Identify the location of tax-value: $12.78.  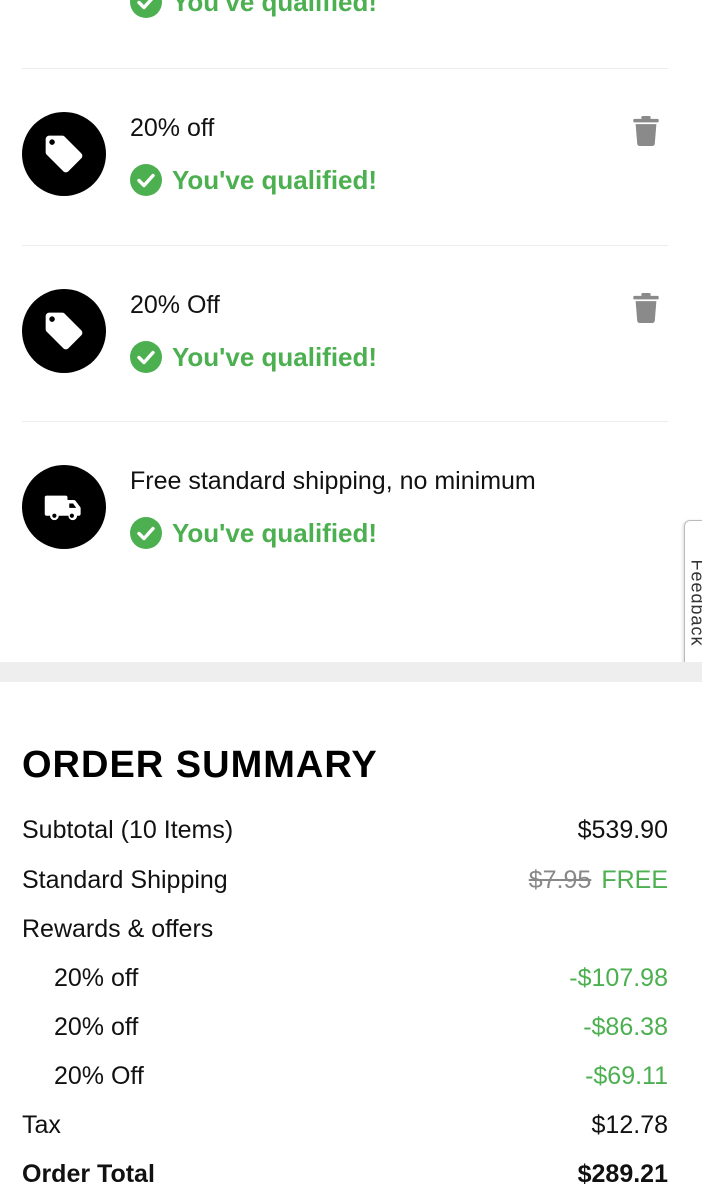
(629, 1125).